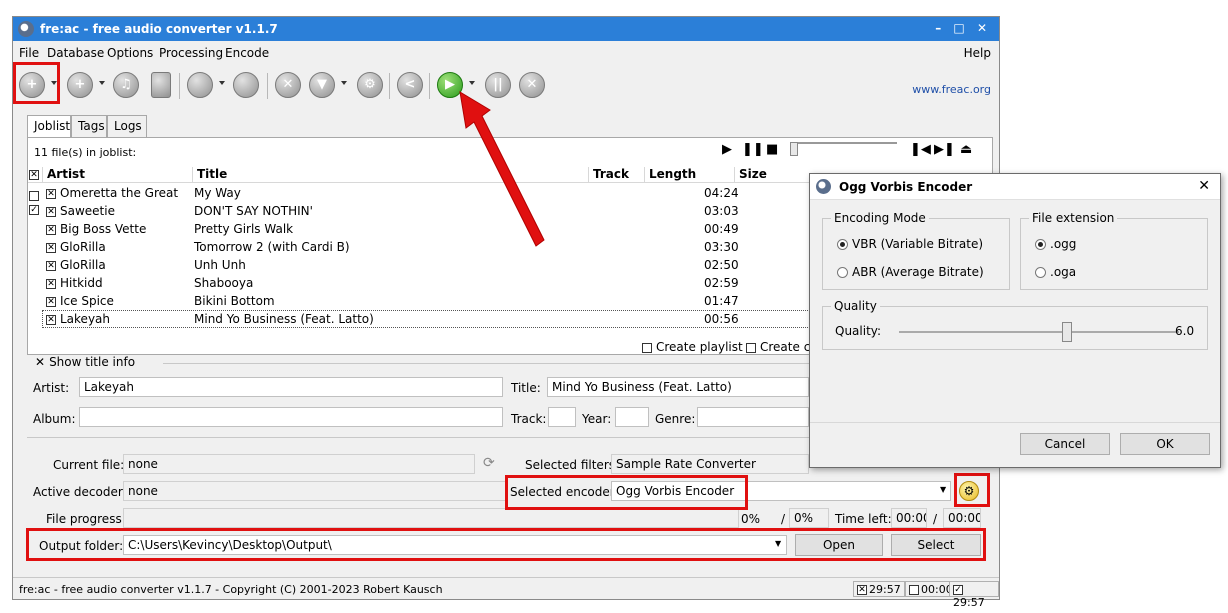  What do you see at coordinates (963, 28) in the screenshot?
I see `window-controls: – □ ✕` at bounding box center [963, 28].